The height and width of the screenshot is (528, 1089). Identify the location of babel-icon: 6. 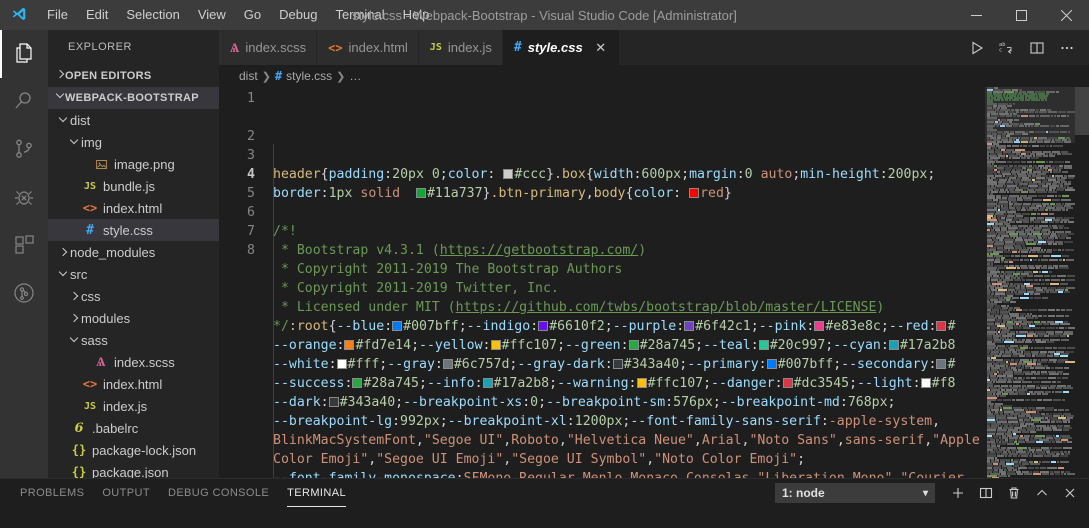
(79, 428).